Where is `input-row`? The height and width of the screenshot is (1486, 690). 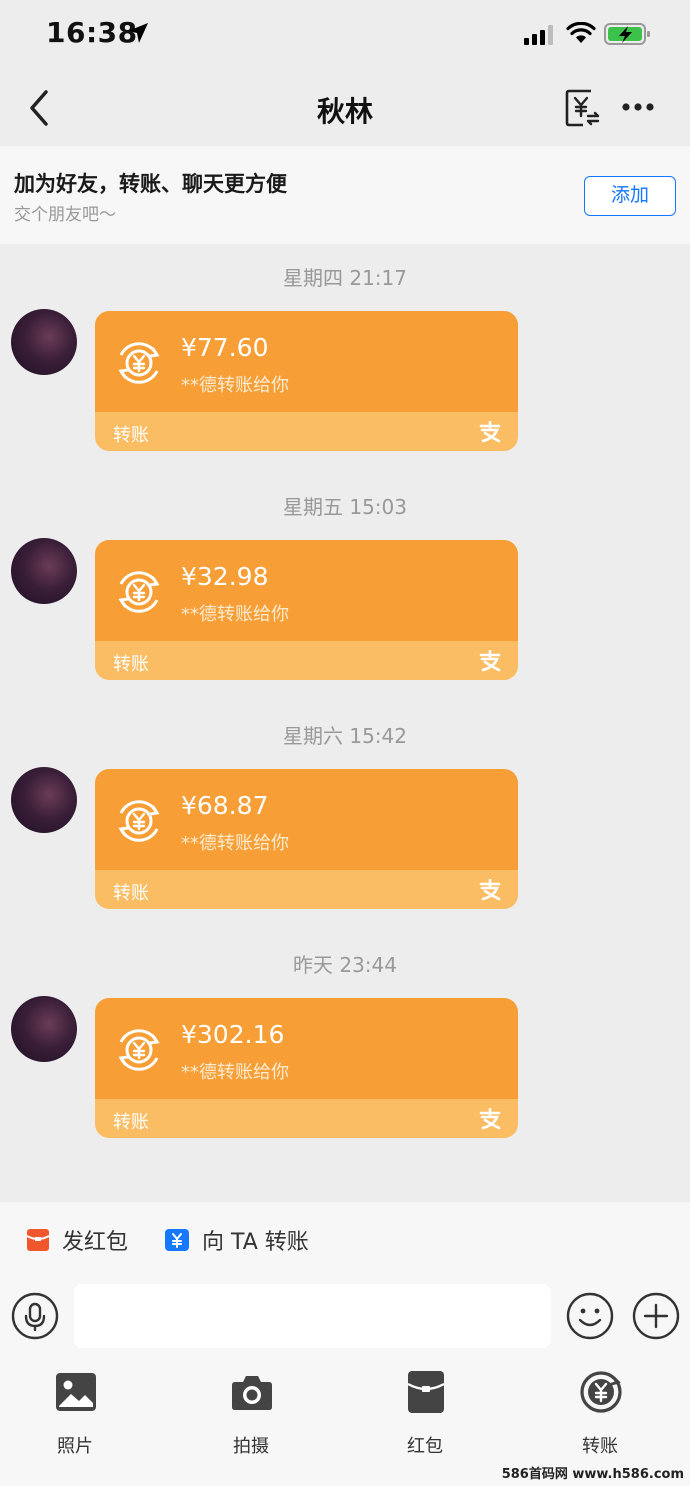 input-row is located at coordinates (345, 1317).